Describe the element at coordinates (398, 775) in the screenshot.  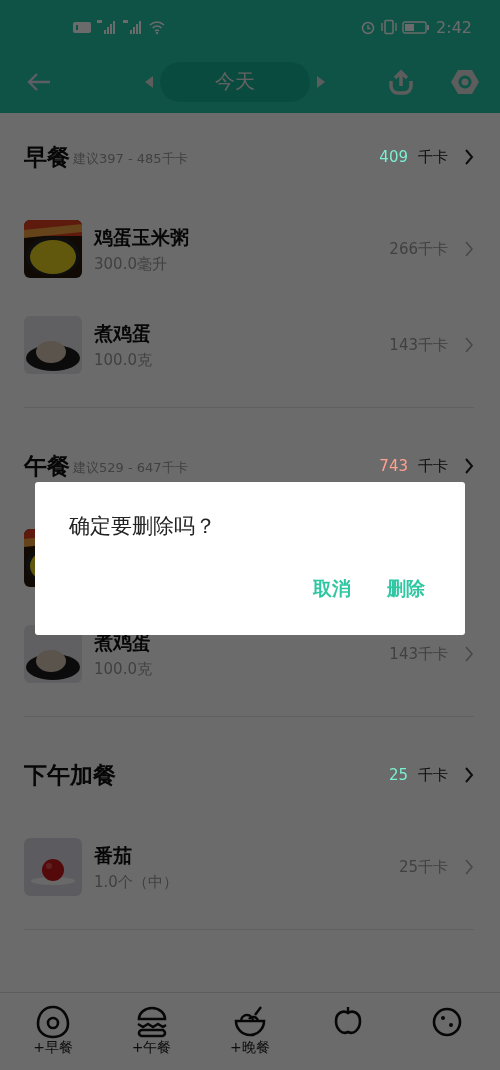
I see `calorie-total: 25` at that location.